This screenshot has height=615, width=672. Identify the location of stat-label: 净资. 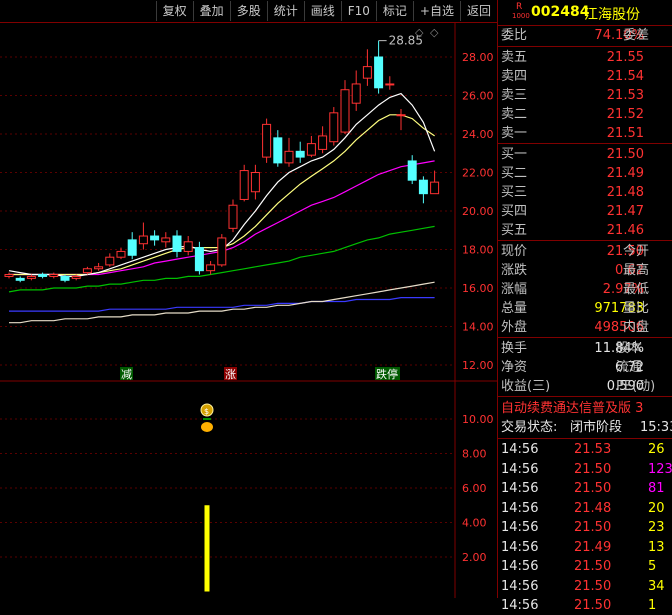
(514, 367).